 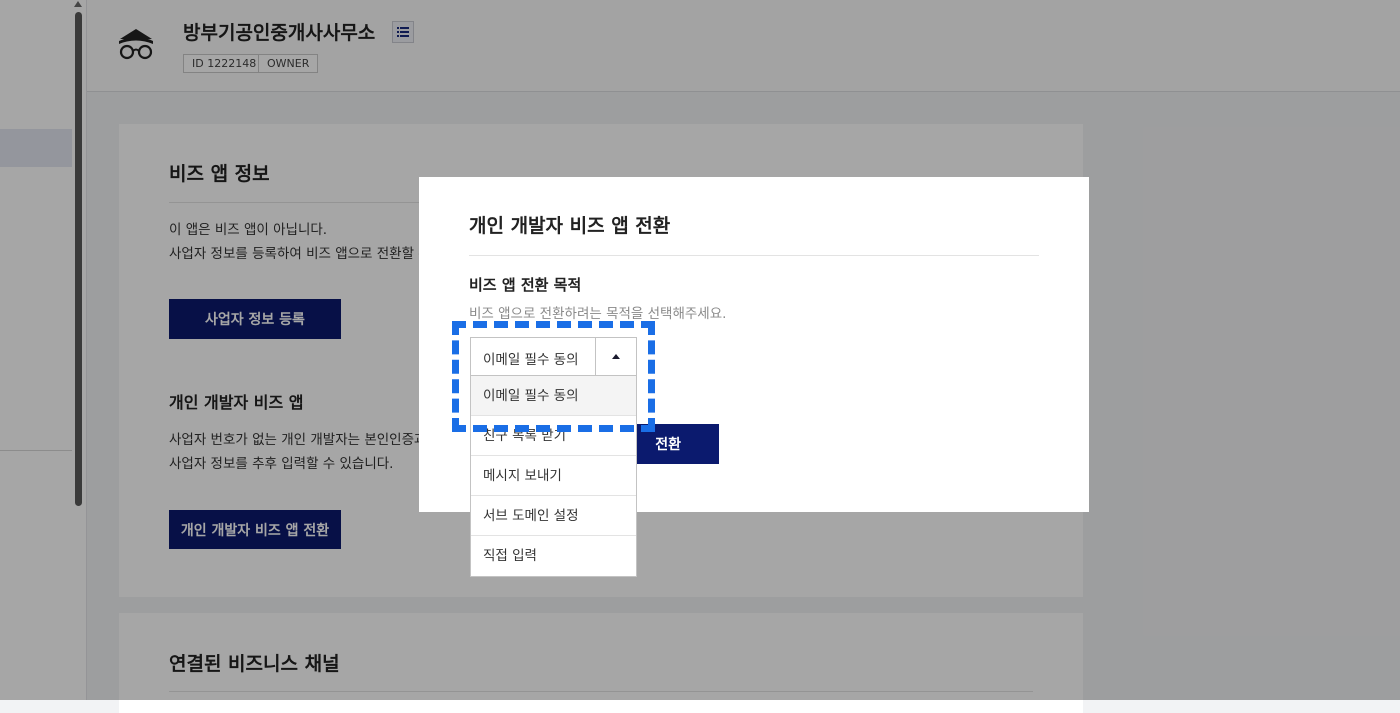 I want to click on select-toggle, so click(x=615, y=356).